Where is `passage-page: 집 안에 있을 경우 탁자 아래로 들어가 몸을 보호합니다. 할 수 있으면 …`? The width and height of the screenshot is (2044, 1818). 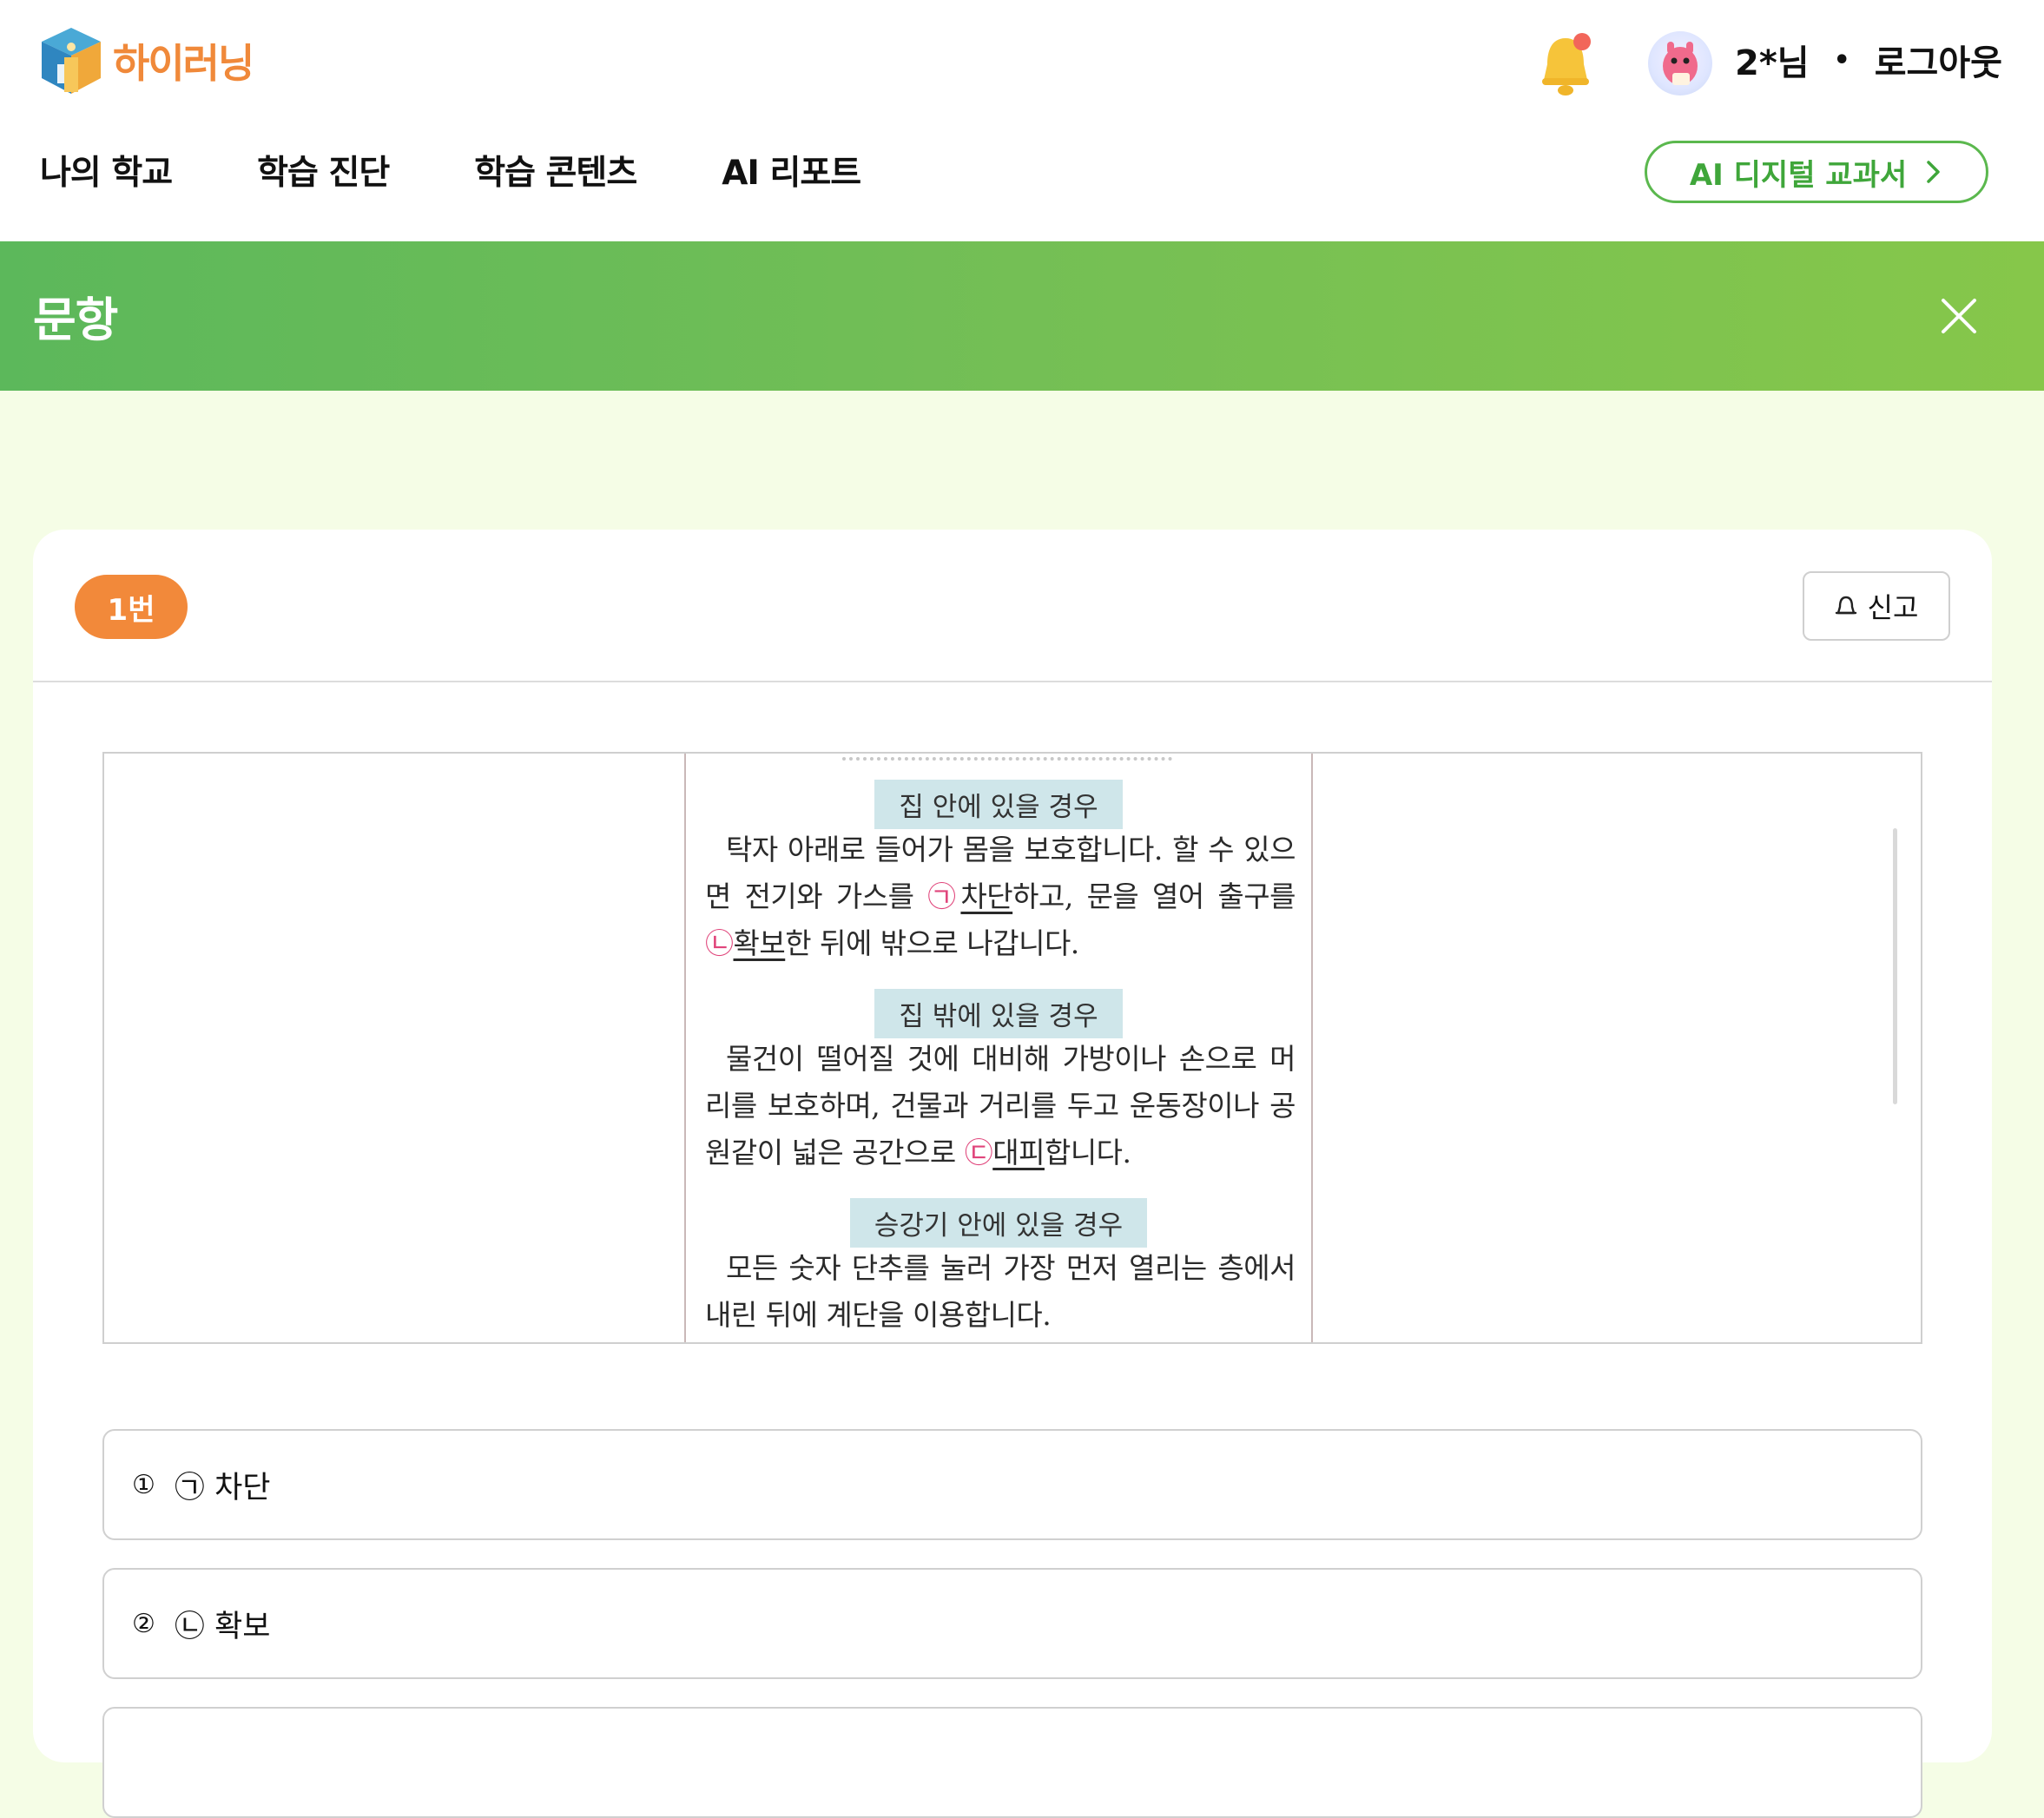 passage-page: 집 안에 있을 경우 탁자 아래로 들어가 몸을 보호합니다. 할 수 있으면 … is located at coordinates (998, 1048).